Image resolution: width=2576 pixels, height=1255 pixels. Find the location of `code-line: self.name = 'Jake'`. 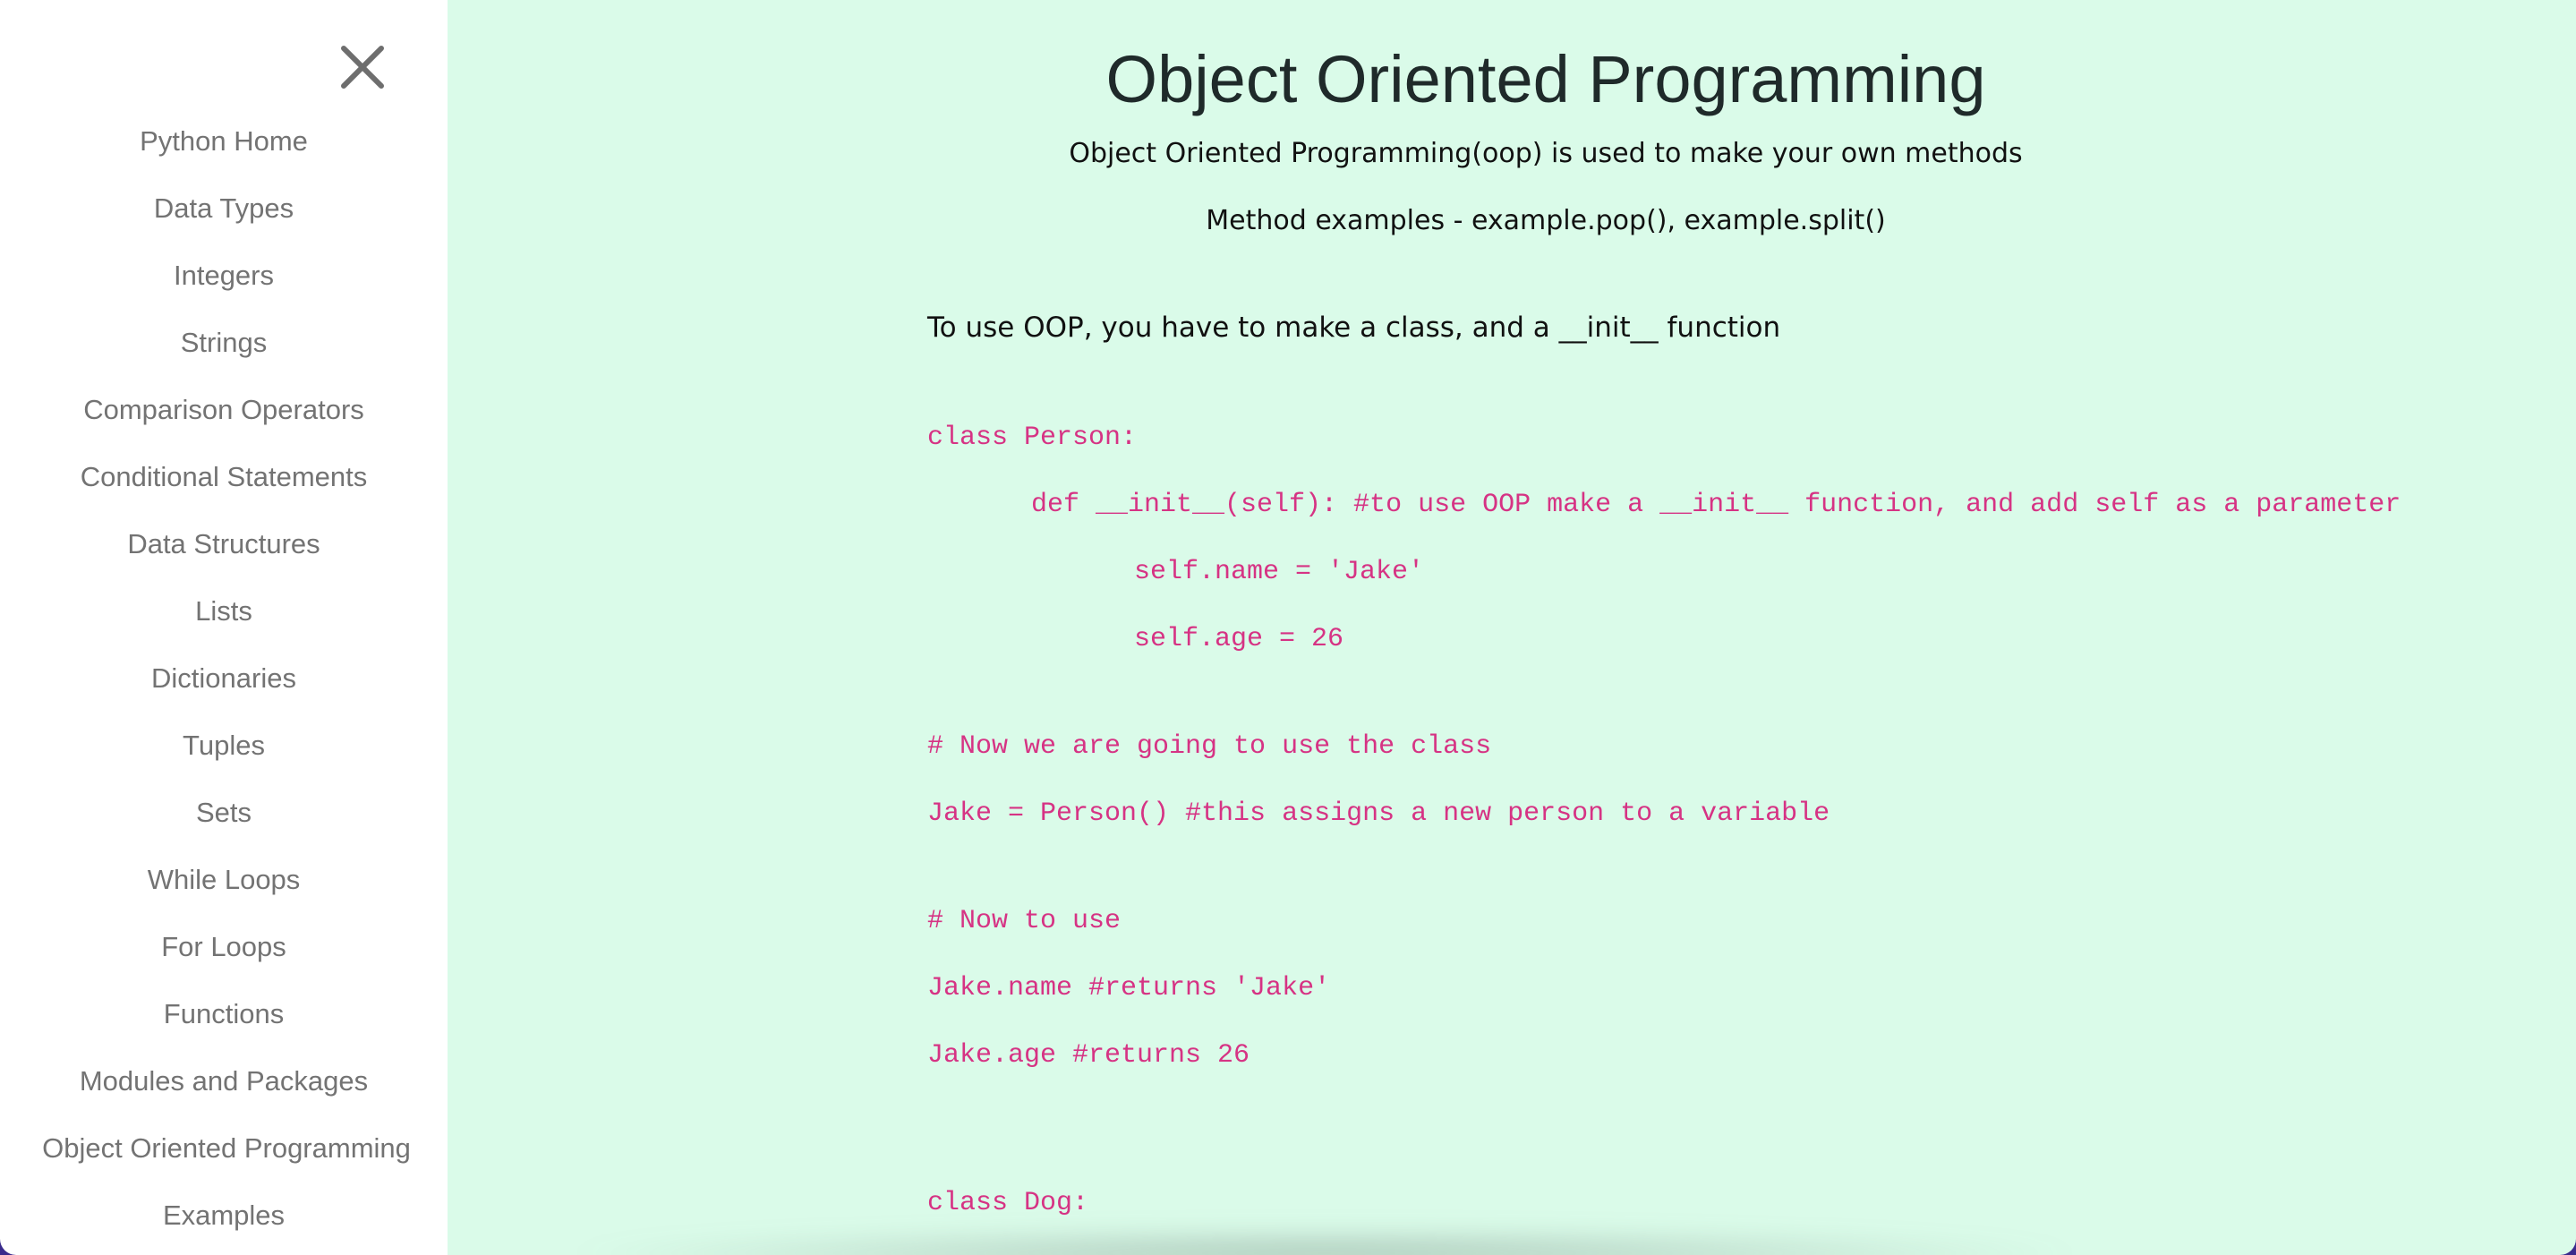

code-line: self.name = 'Jake' is located at coordinates (1279, 572).